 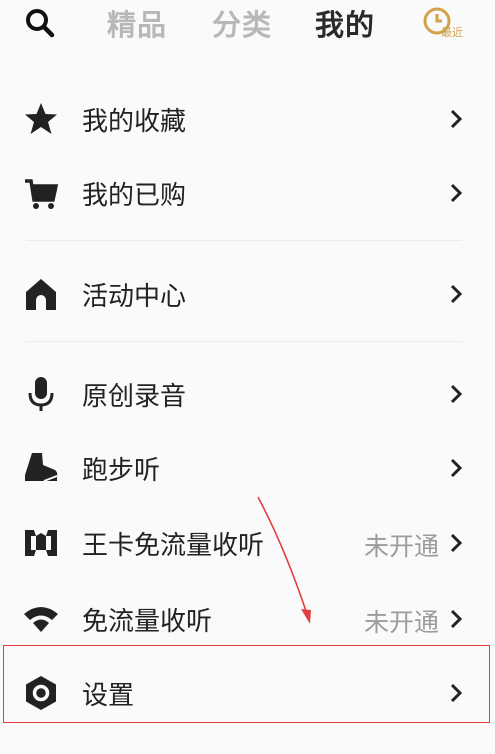 I want to click on home-icon, so click(x=41, y=294).